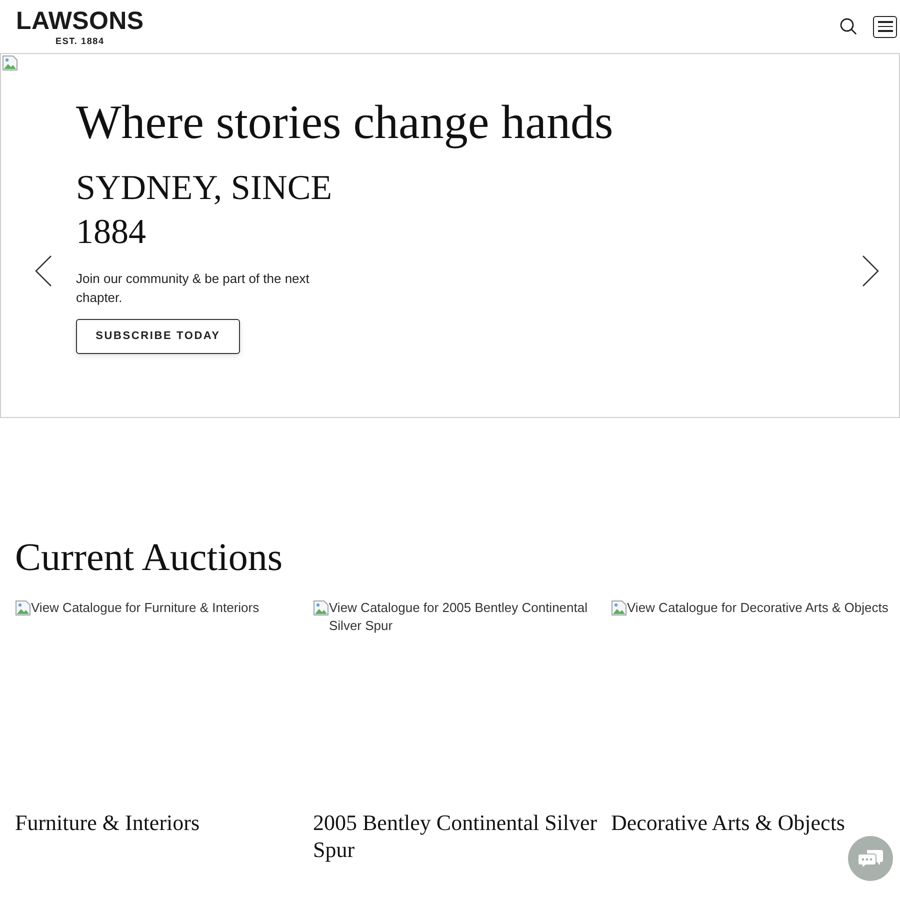  I want to click on previous-slide-icon, so click(43, 271).